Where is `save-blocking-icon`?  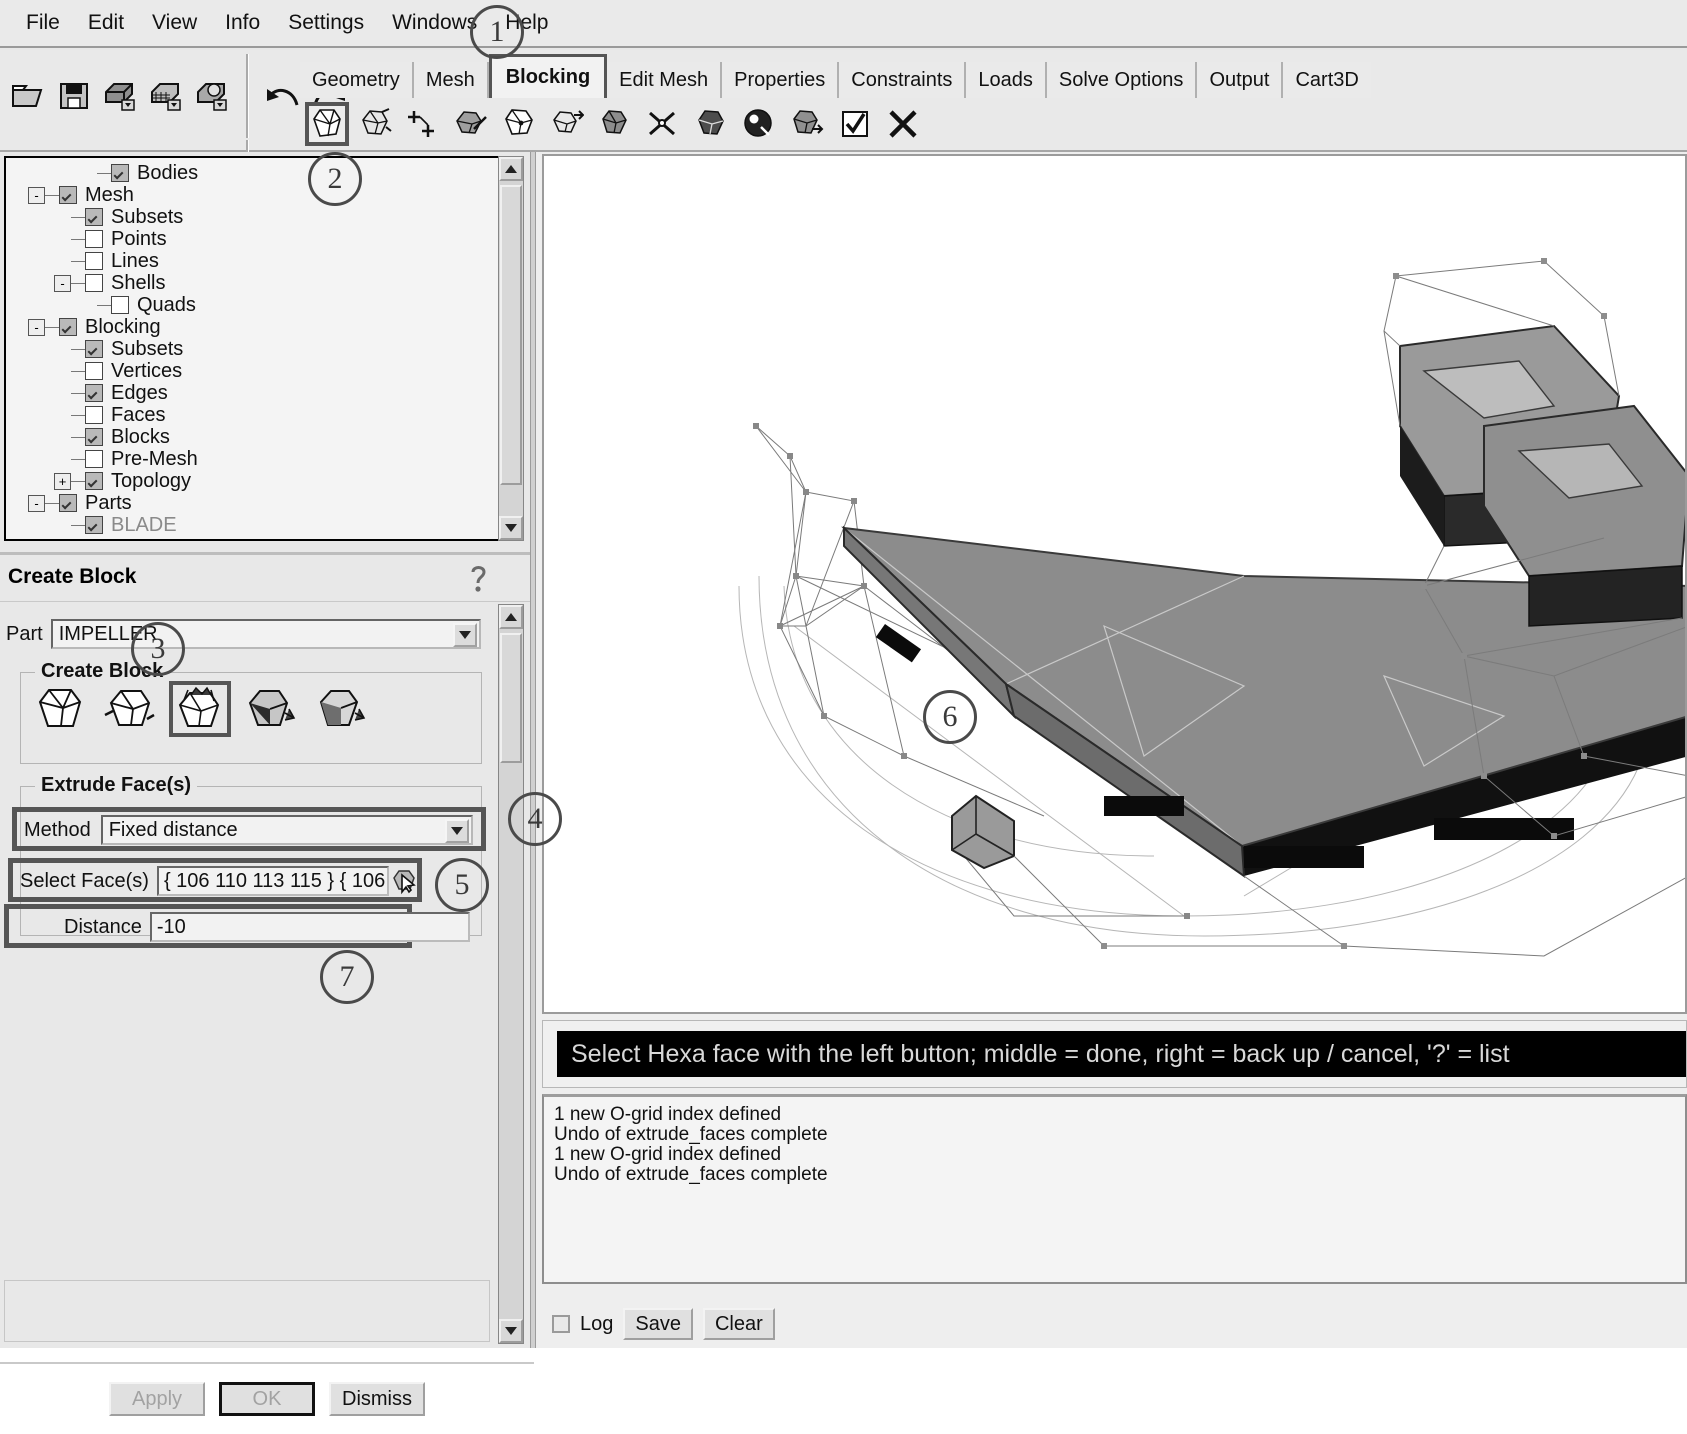
save-blocking-icon is located at coordinates (212, 96).